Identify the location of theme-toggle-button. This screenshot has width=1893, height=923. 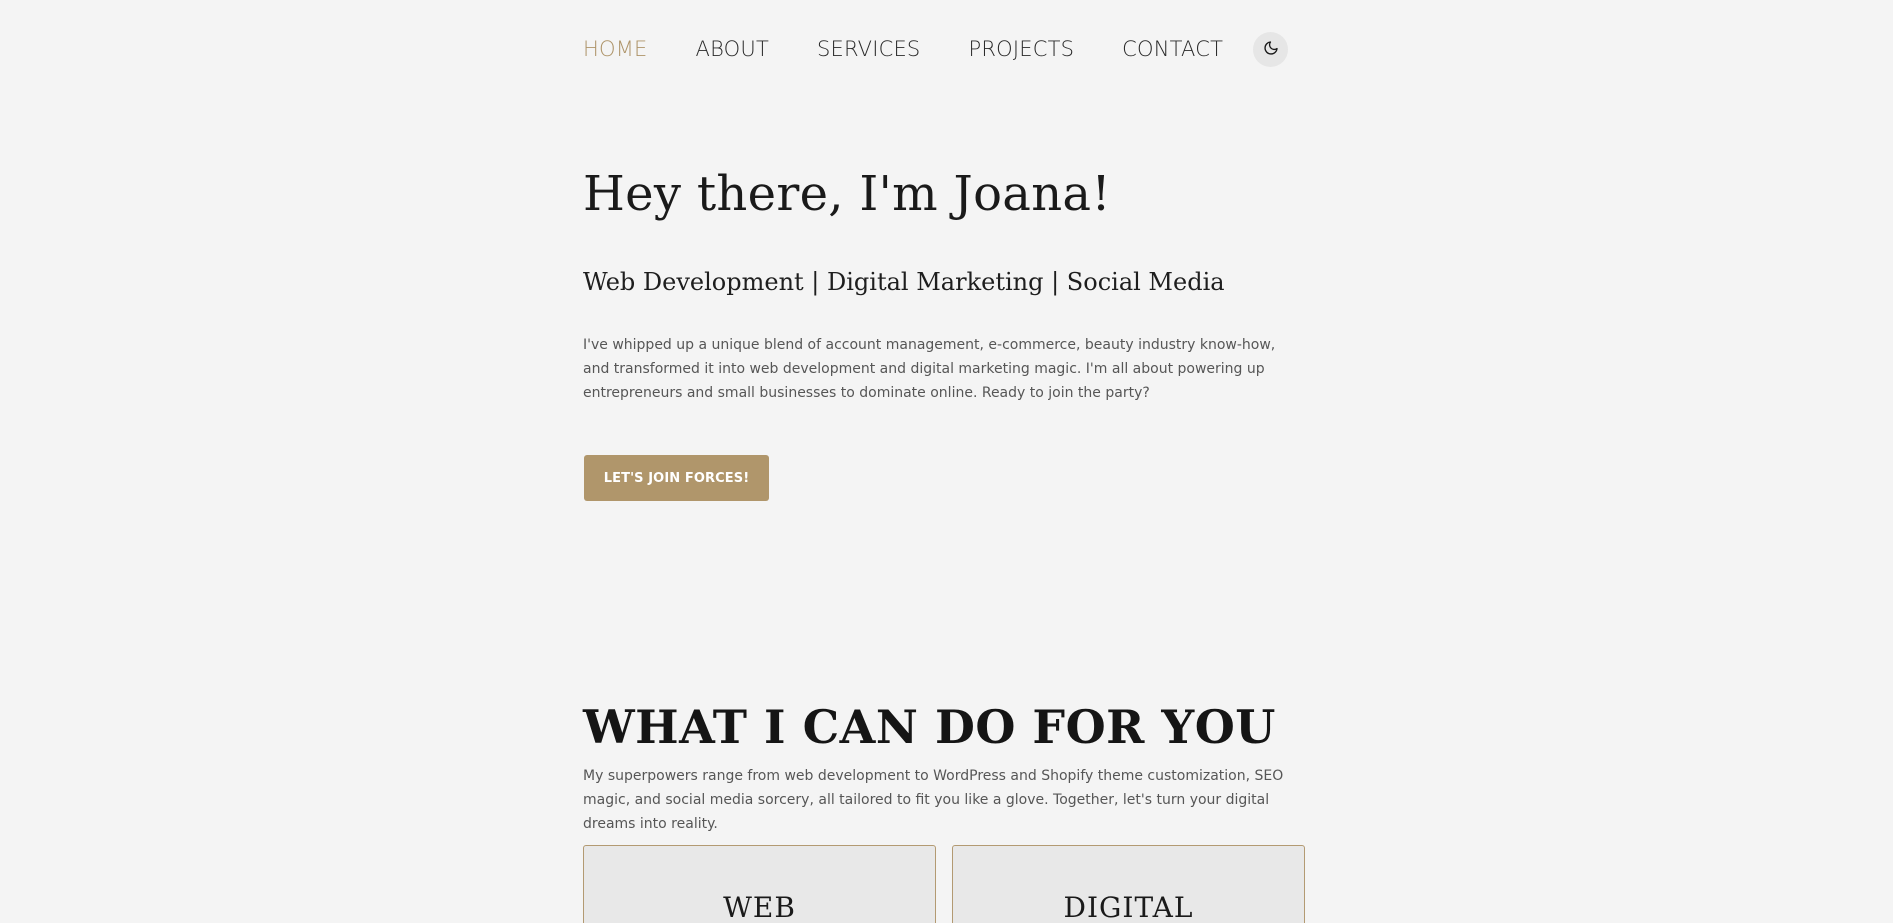
(1270, 49).